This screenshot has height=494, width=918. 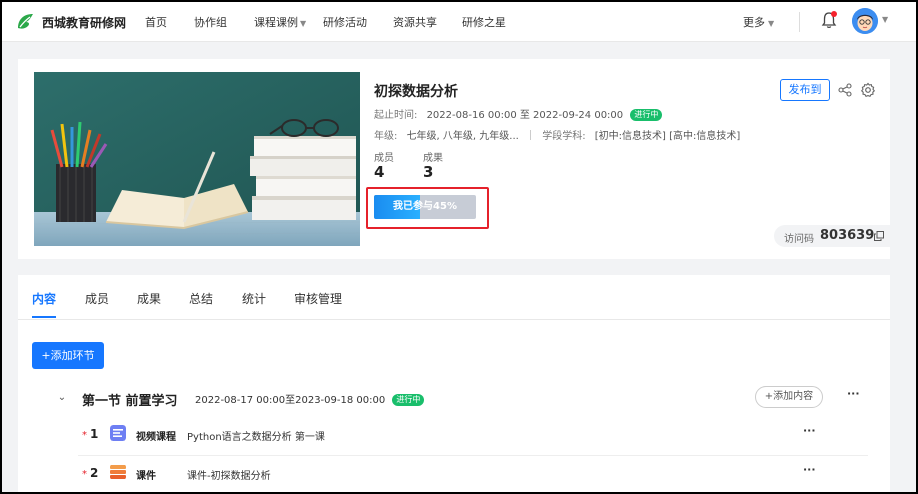 What do you see at coordinates (379, 172) in the screenshot?
I see `members-count: 4` at bounding box center [379, 172].